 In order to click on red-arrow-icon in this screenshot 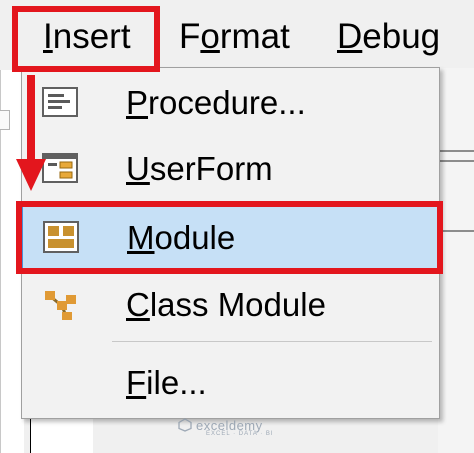, I will do `click(31, 133)`.